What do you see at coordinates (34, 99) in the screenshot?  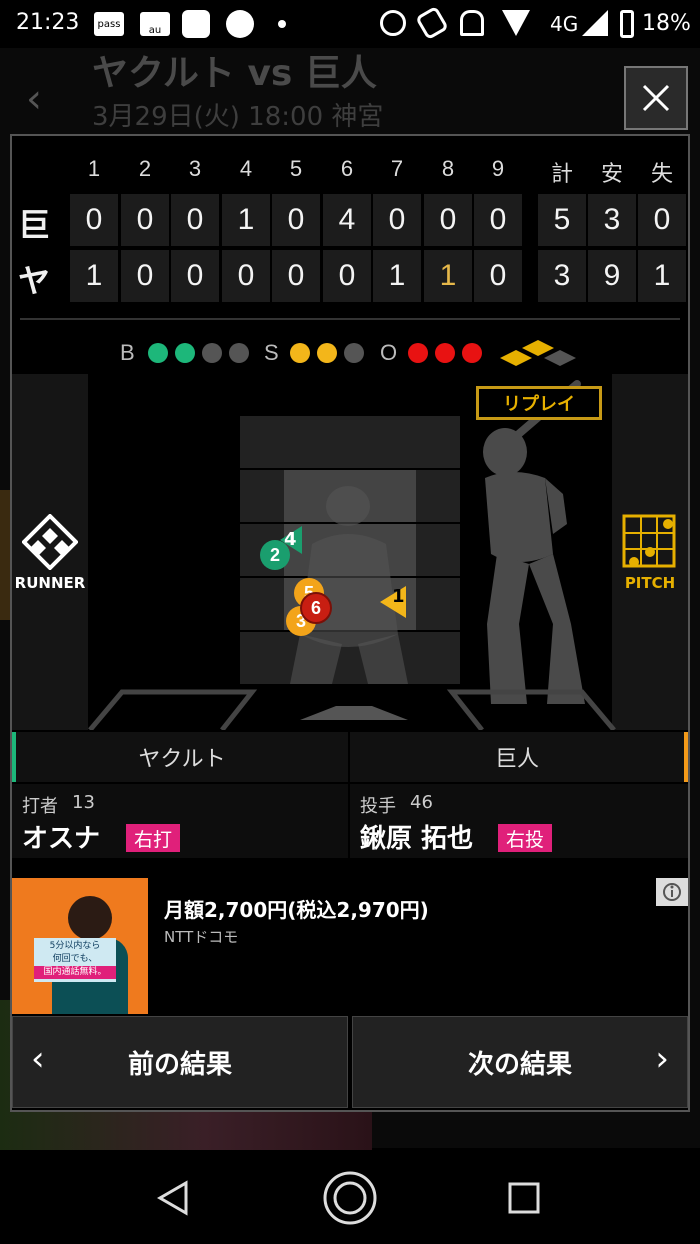 I see `back-icon: ‹` at bounding box center [34, 99].